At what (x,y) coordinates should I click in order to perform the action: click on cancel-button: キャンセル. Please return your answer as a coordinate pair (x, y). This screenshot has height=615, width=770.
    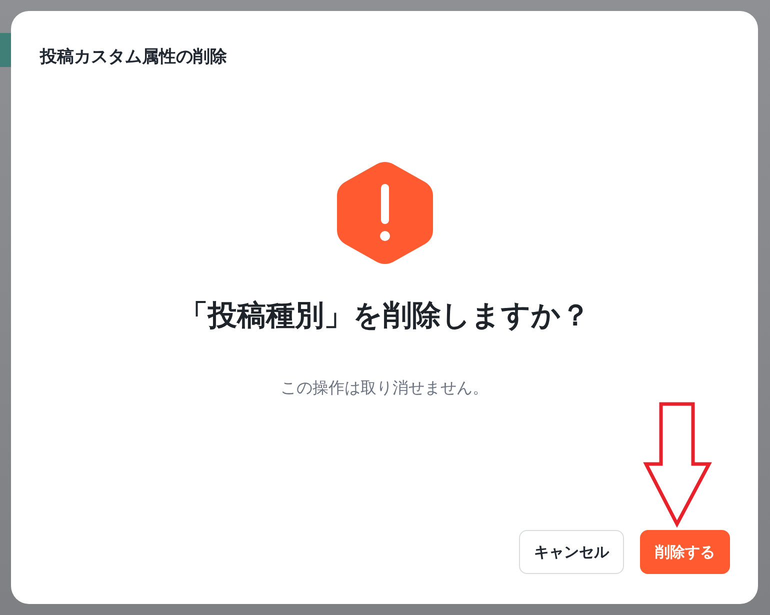
    Looking at the image, I should click on (571, 552).